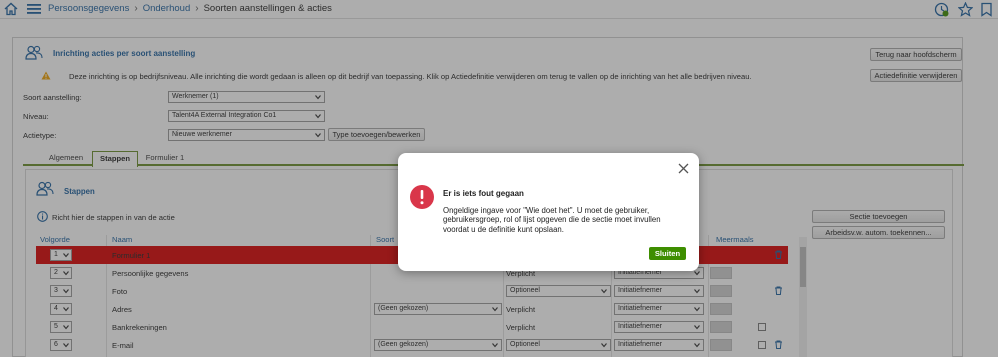 This screenshot has width=998, height=357. Describe the element at coordinates (683, 168) in the screenshot. I see `close-icon` at that location.